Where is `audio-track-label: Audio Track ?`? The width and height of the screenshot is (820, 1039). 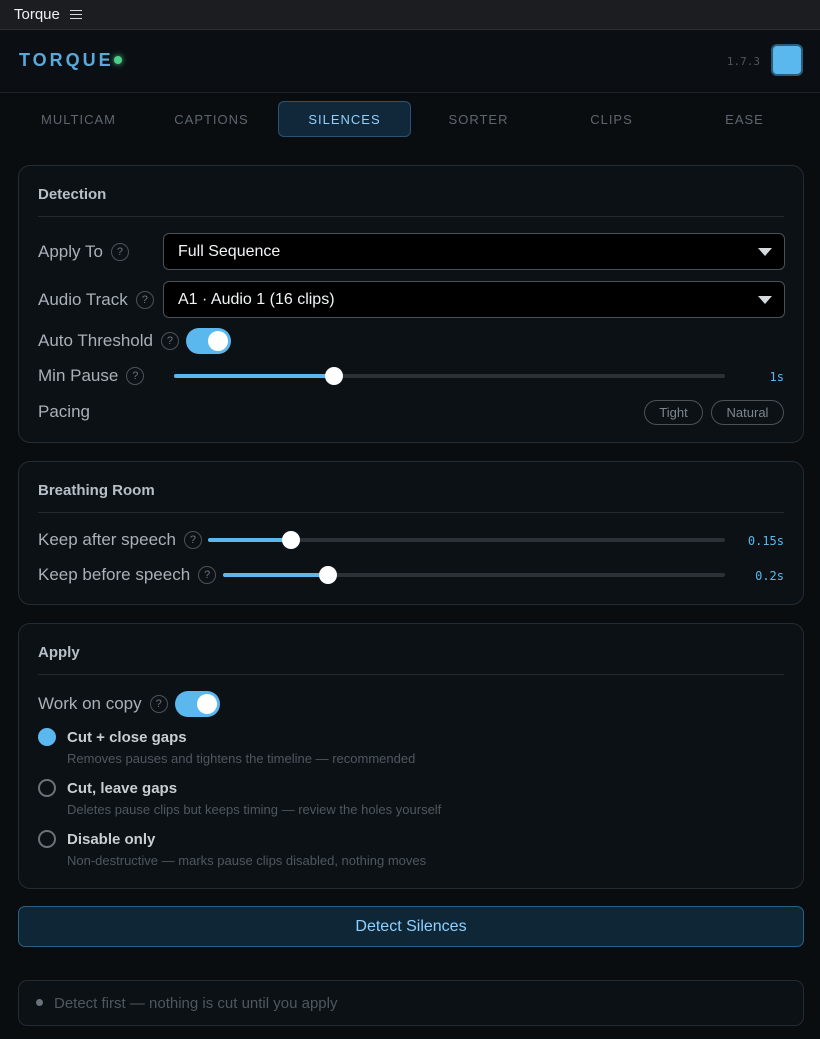 audio-track-label: Audio Track ? is located at coordinates (96, 300).